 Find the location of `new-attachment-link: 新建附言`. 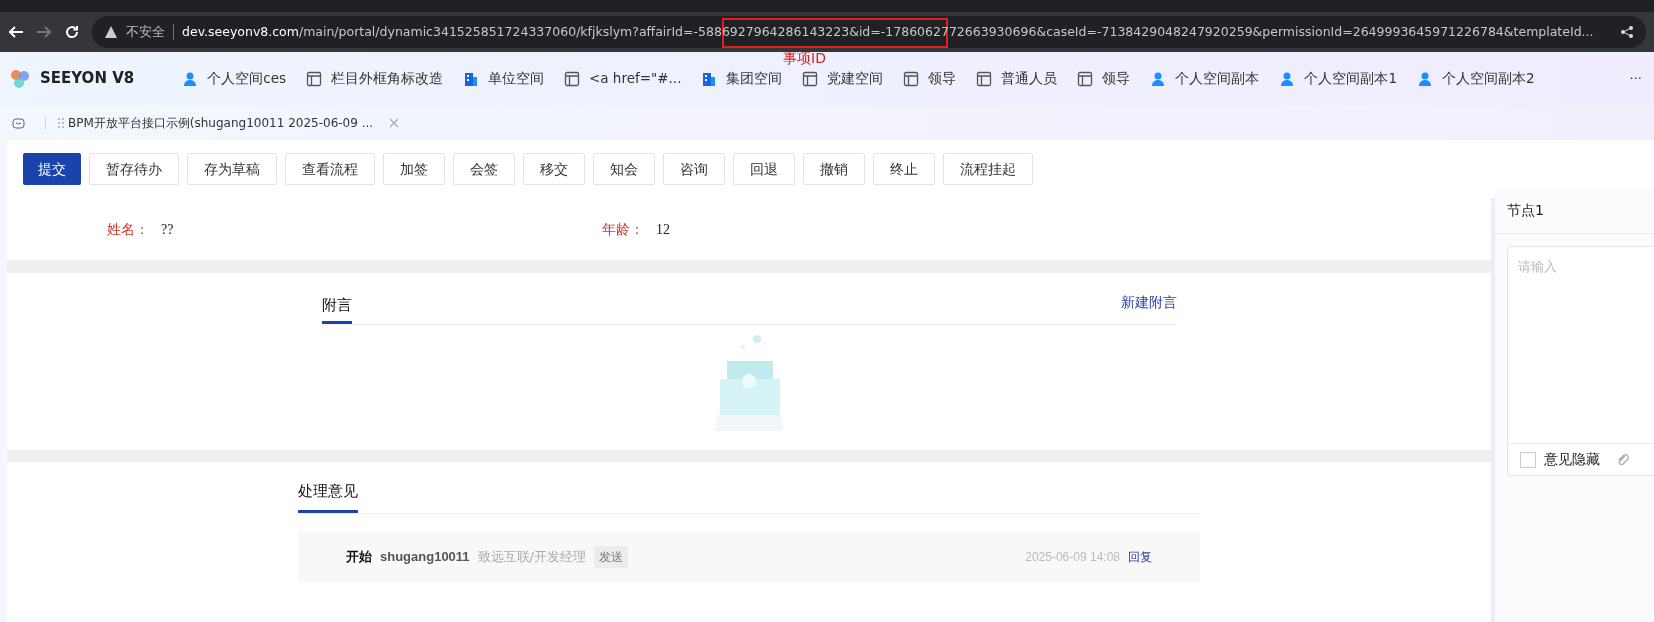

new-attachment-link: 新建附言 is located at coordinates (1148, 307).